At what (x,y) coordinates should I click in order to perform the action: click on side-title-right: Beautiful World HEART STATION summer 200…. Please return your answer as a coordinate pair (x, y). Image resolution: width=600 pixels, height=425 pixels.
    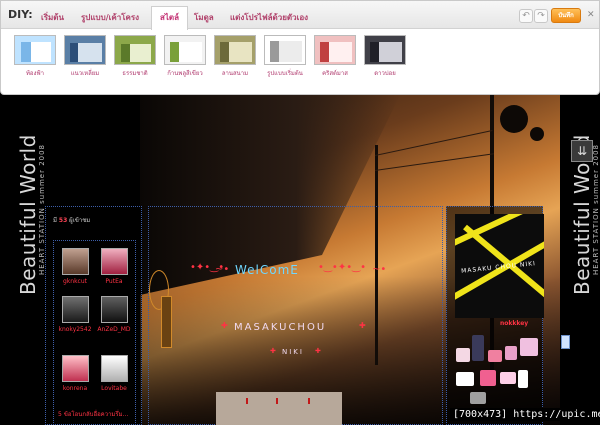
    Looking at the image, I should click on (585, 190).